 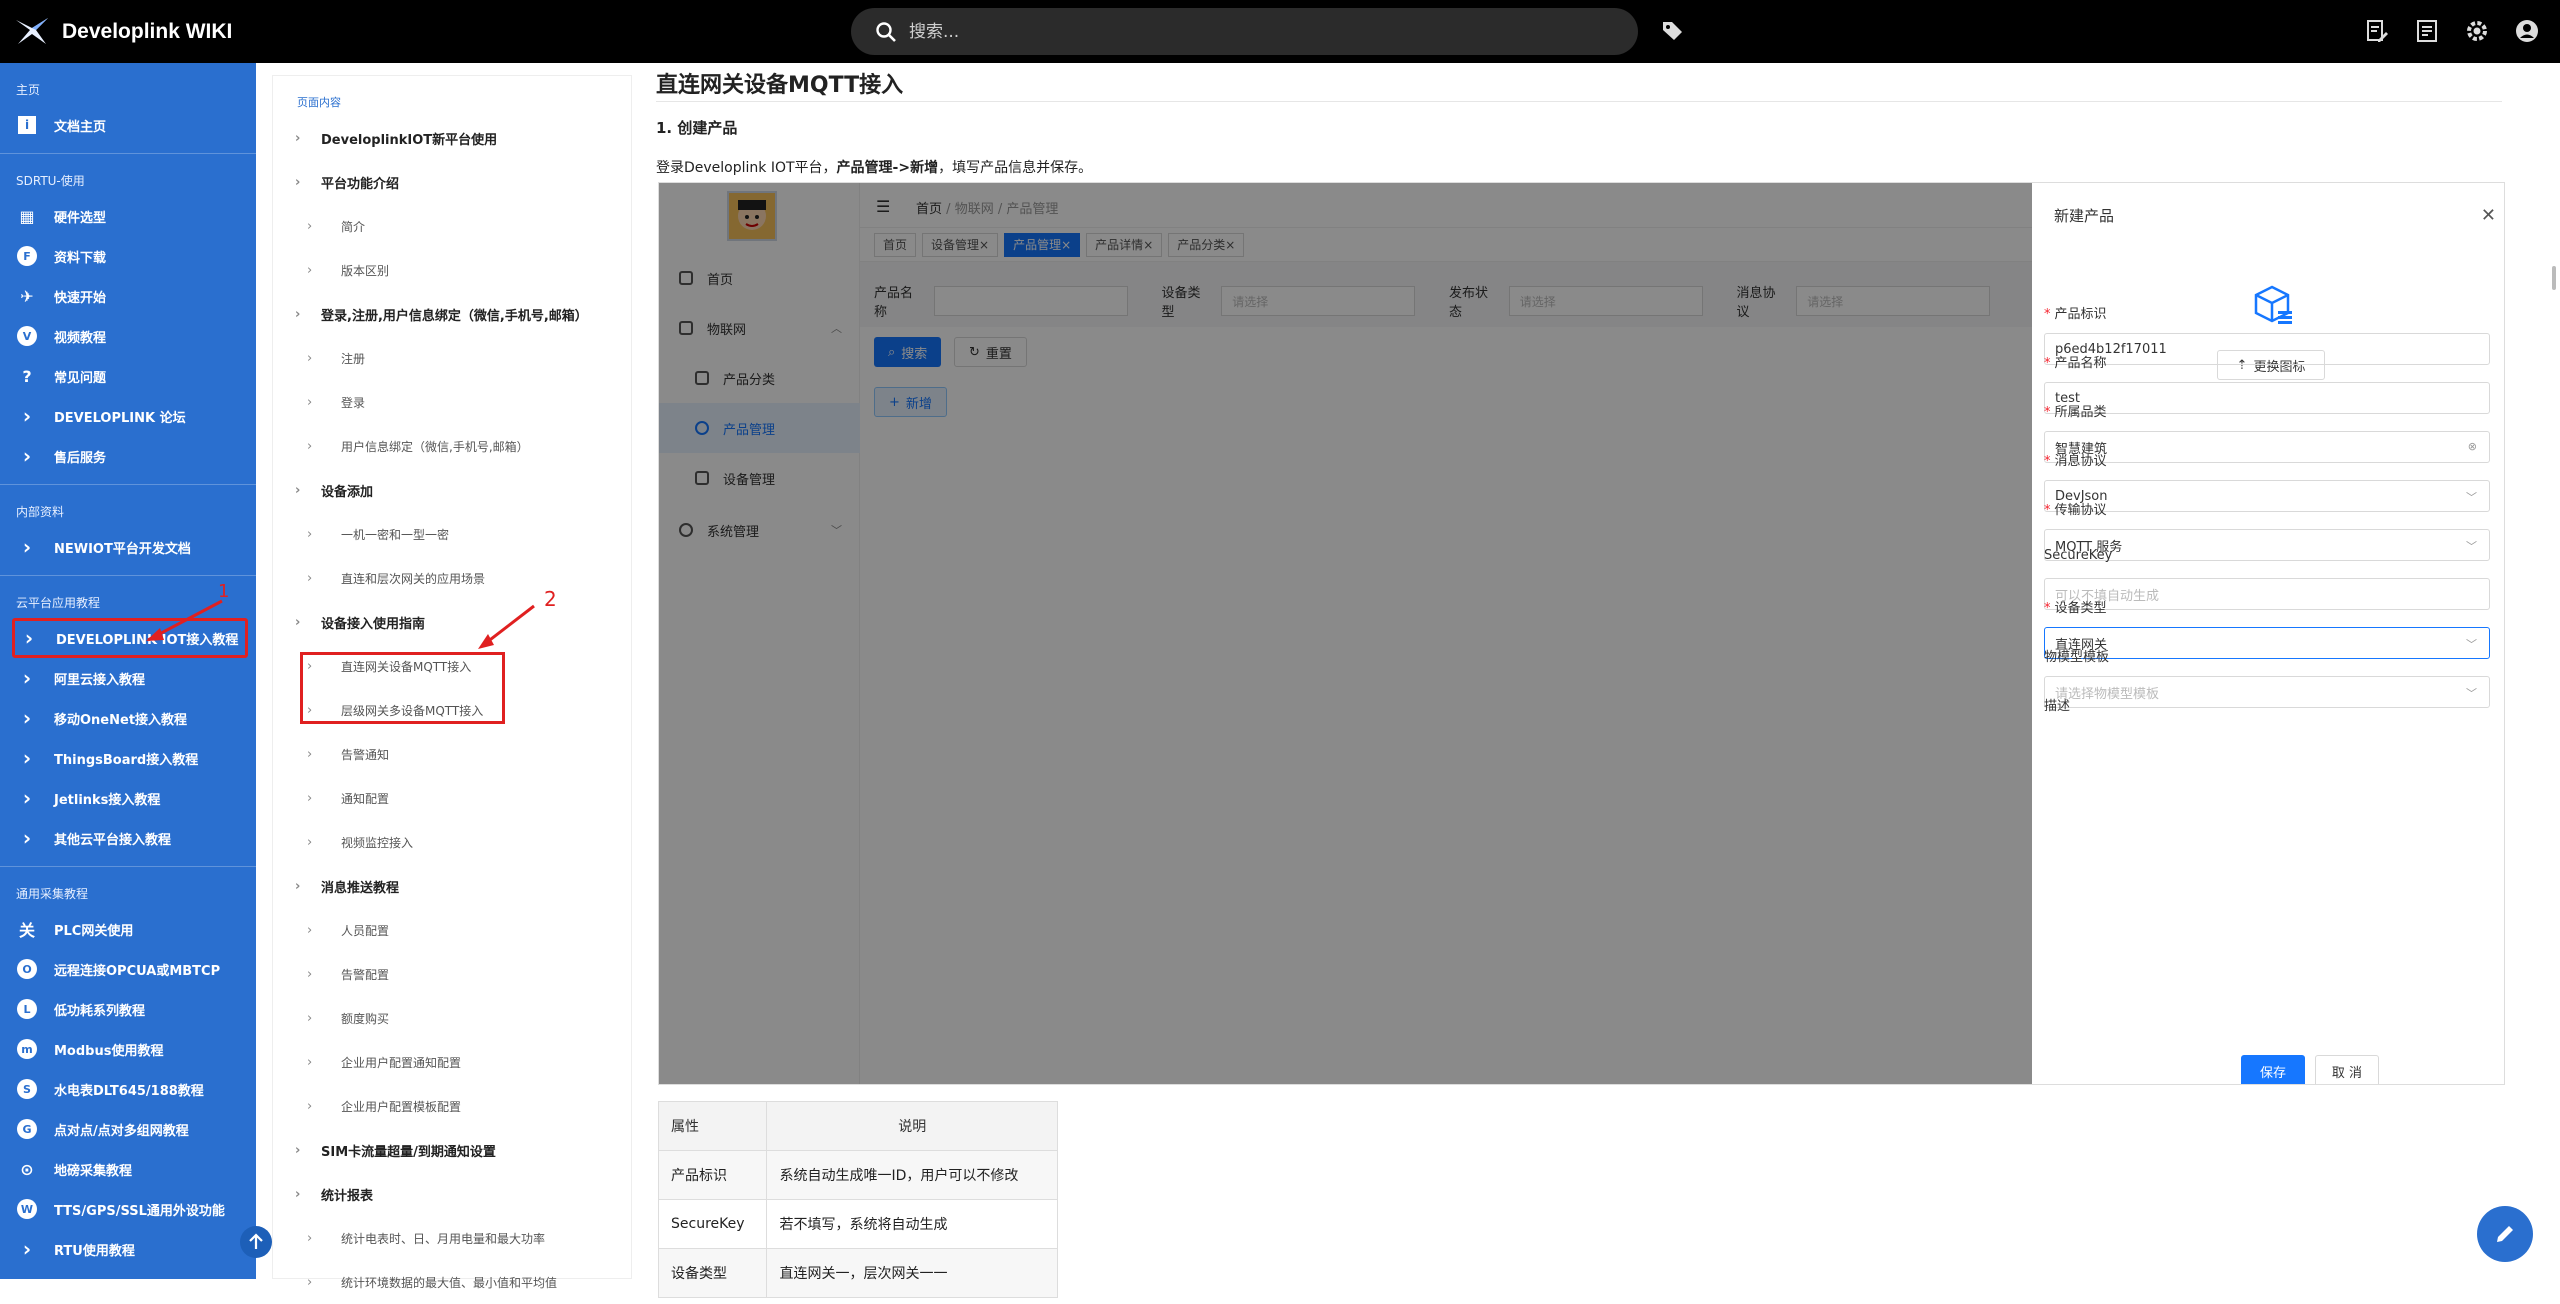 I want to click on sidebar-item: › ThingsBoard接入教程, so click(x=128, y=758).